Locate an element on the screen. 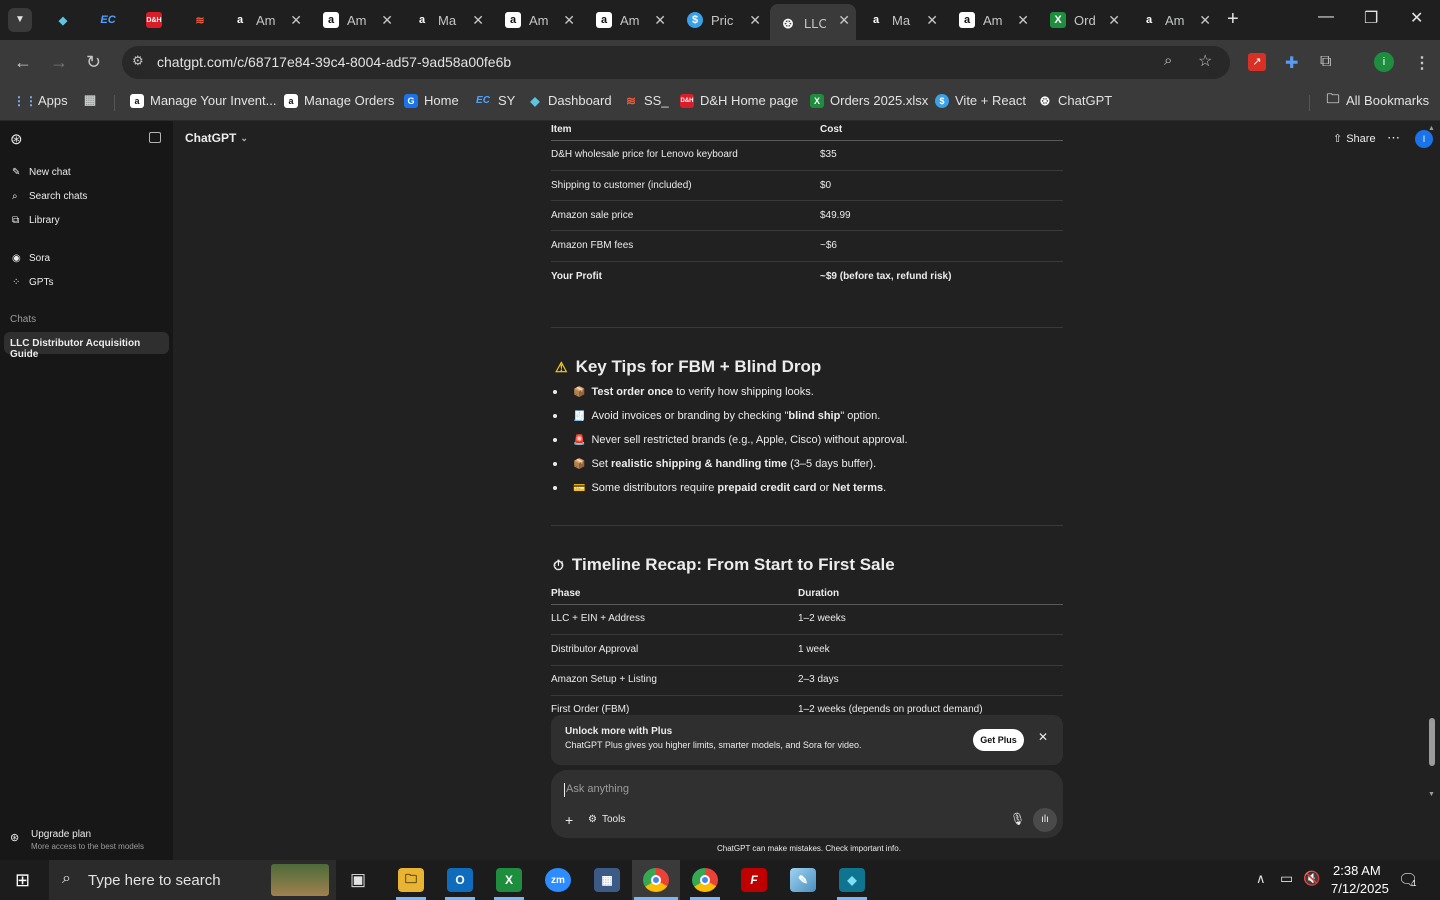  show-hidden-icons: ∧ is located at coordinates (1261, 879).